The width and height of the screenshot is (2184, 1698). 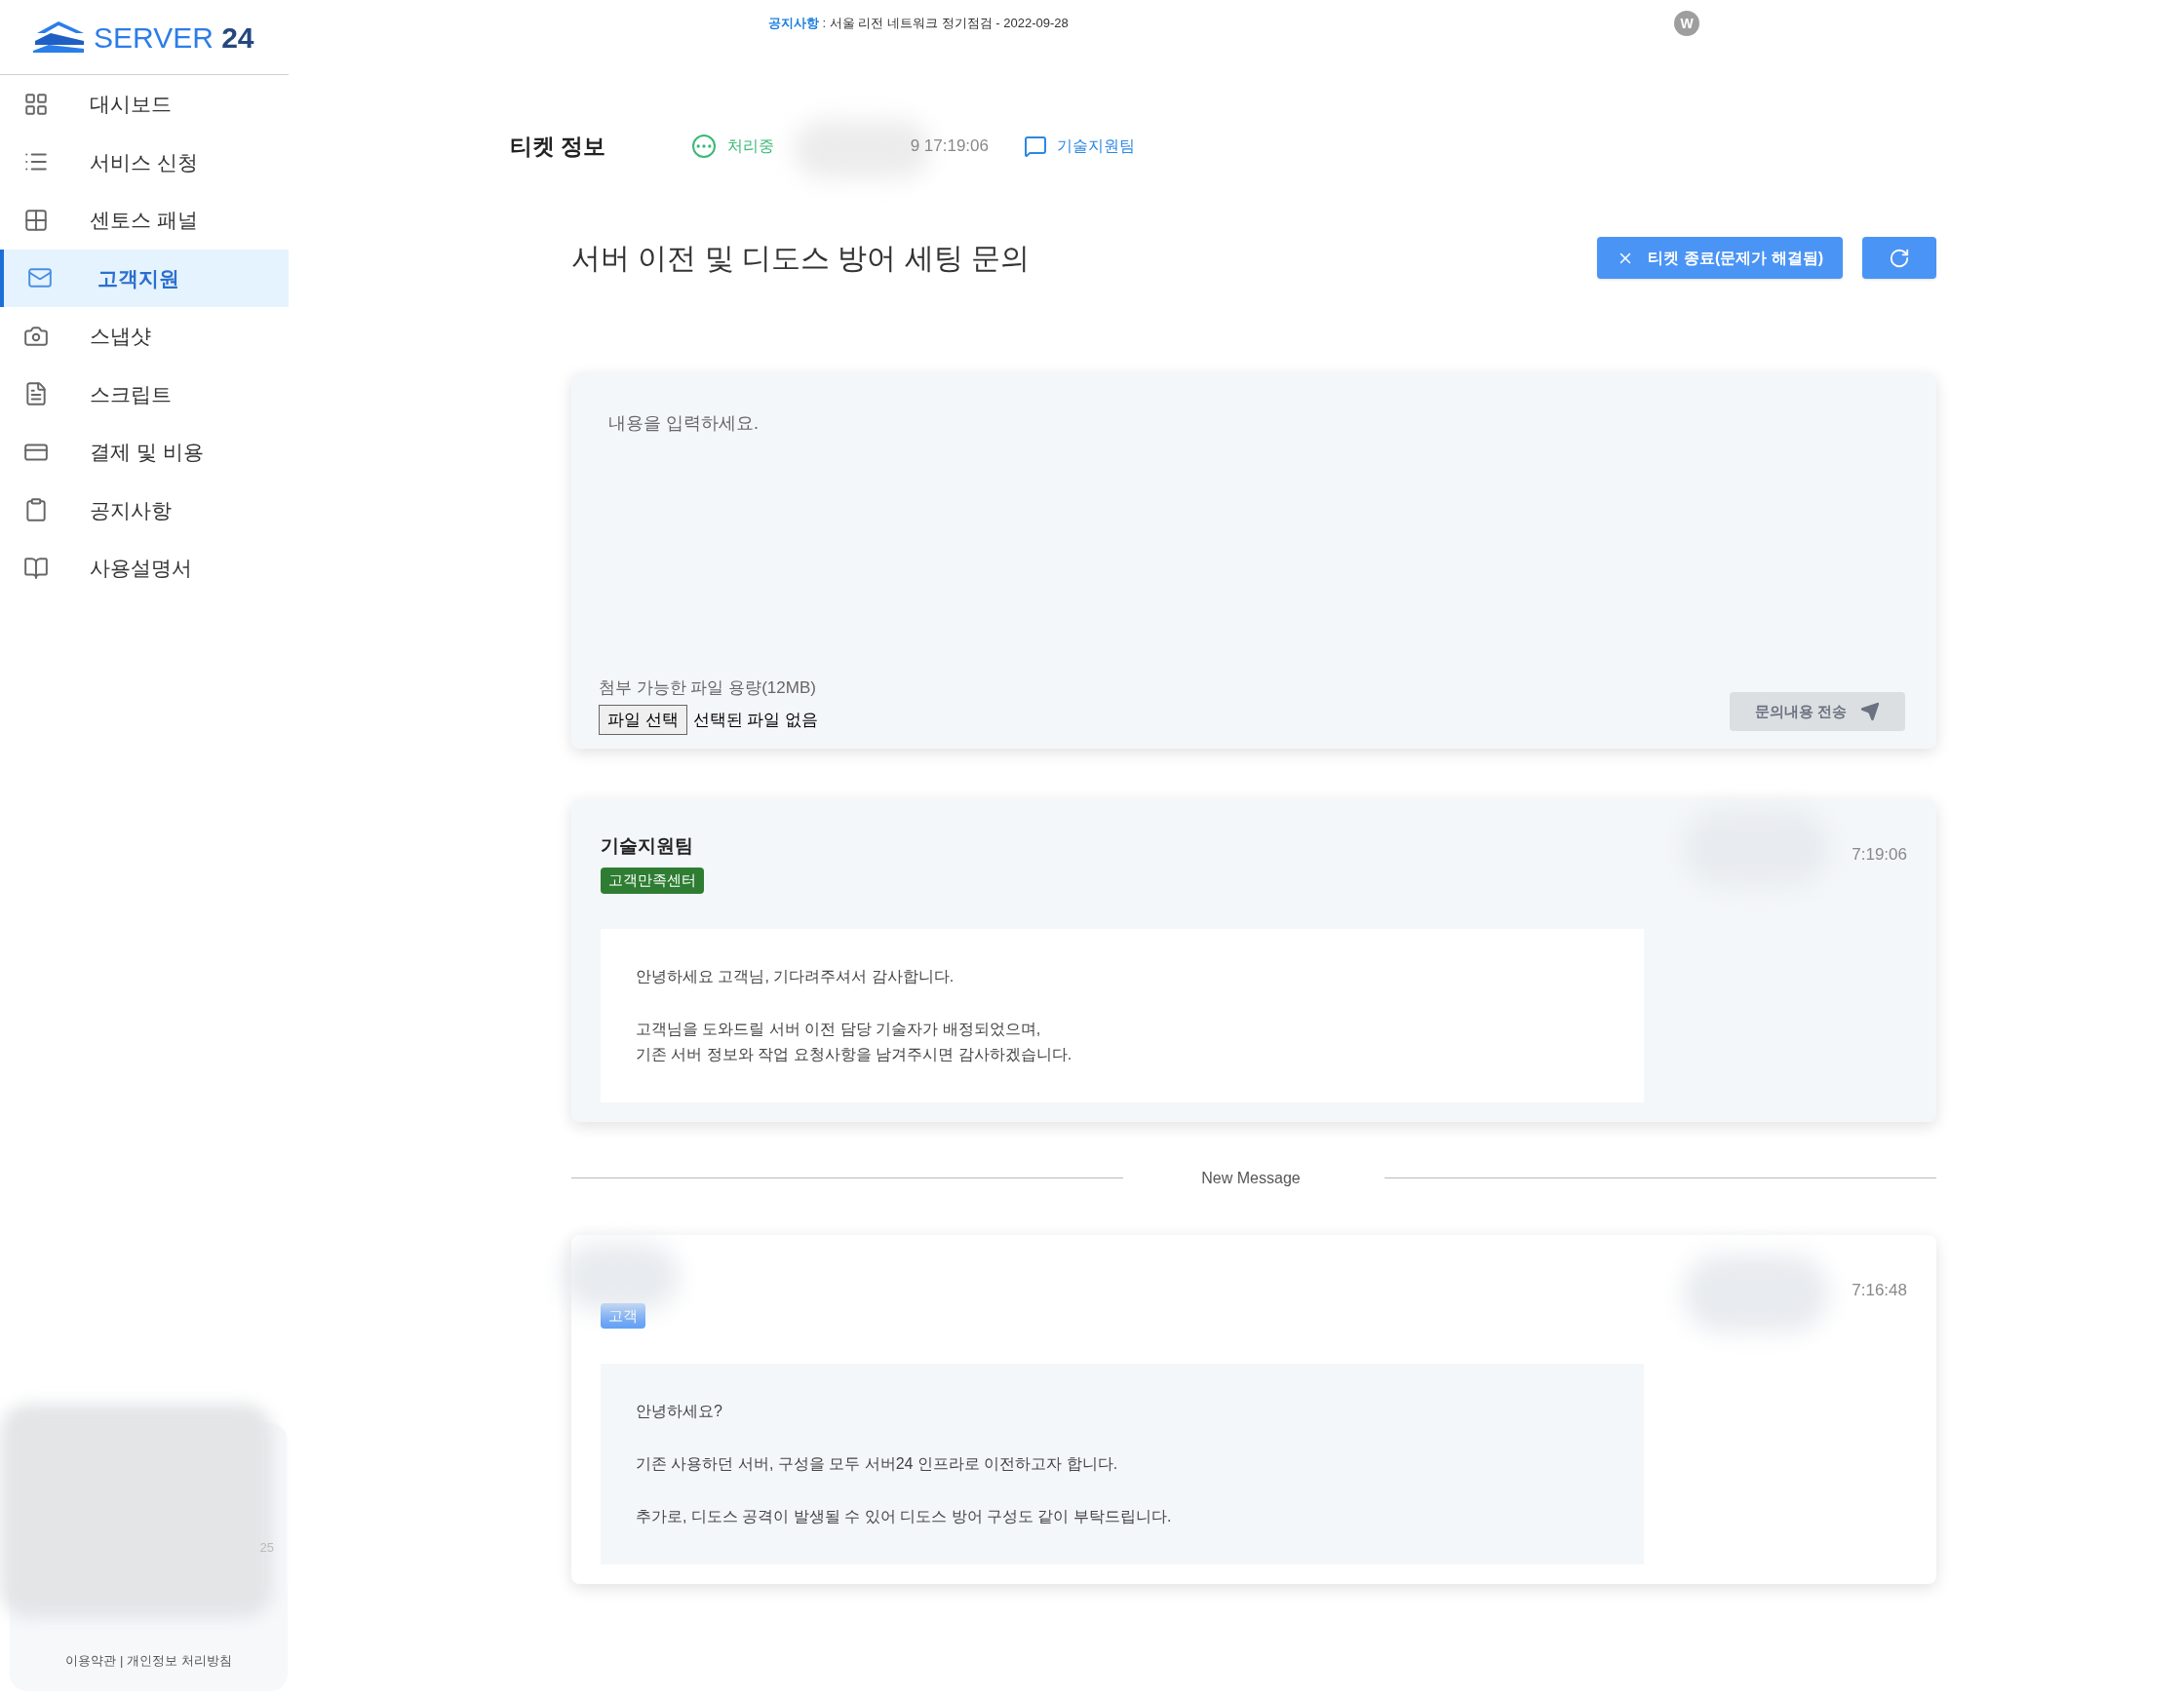 What do you see at coordinates (800, 258) in the screenshot?
I see `ticket-title: 서버 이전 및 디도스 방어 세팅 문의` at bounding box center [800, 258].